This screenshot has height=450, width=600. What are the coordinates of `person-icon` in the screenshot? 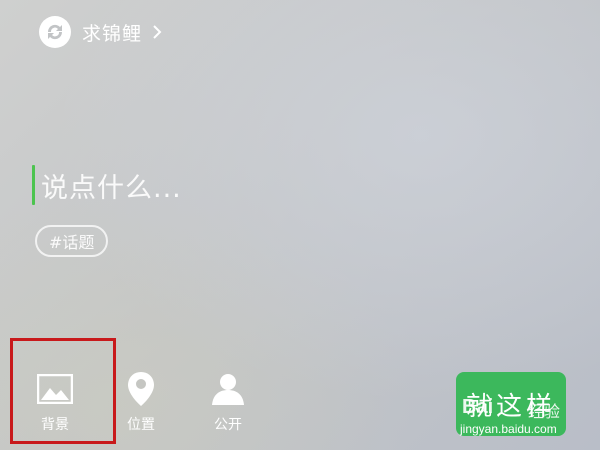 It's located at (228, 389).